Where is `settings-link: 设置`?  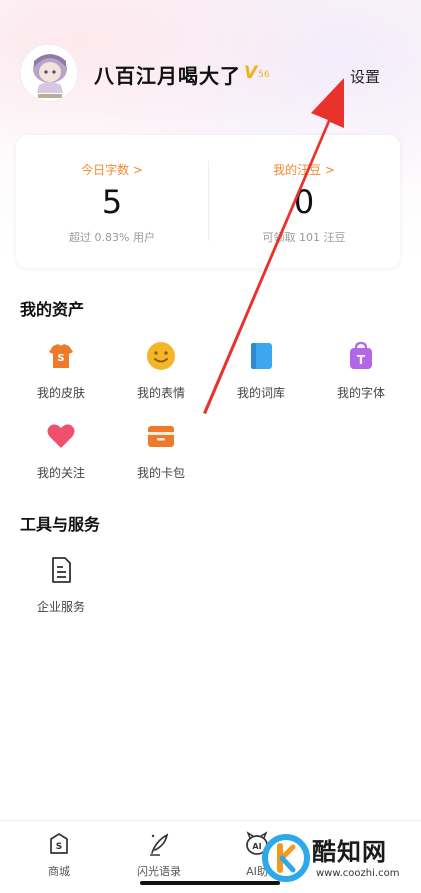
settings-link: 设置 is located at coordinates (365, 76).